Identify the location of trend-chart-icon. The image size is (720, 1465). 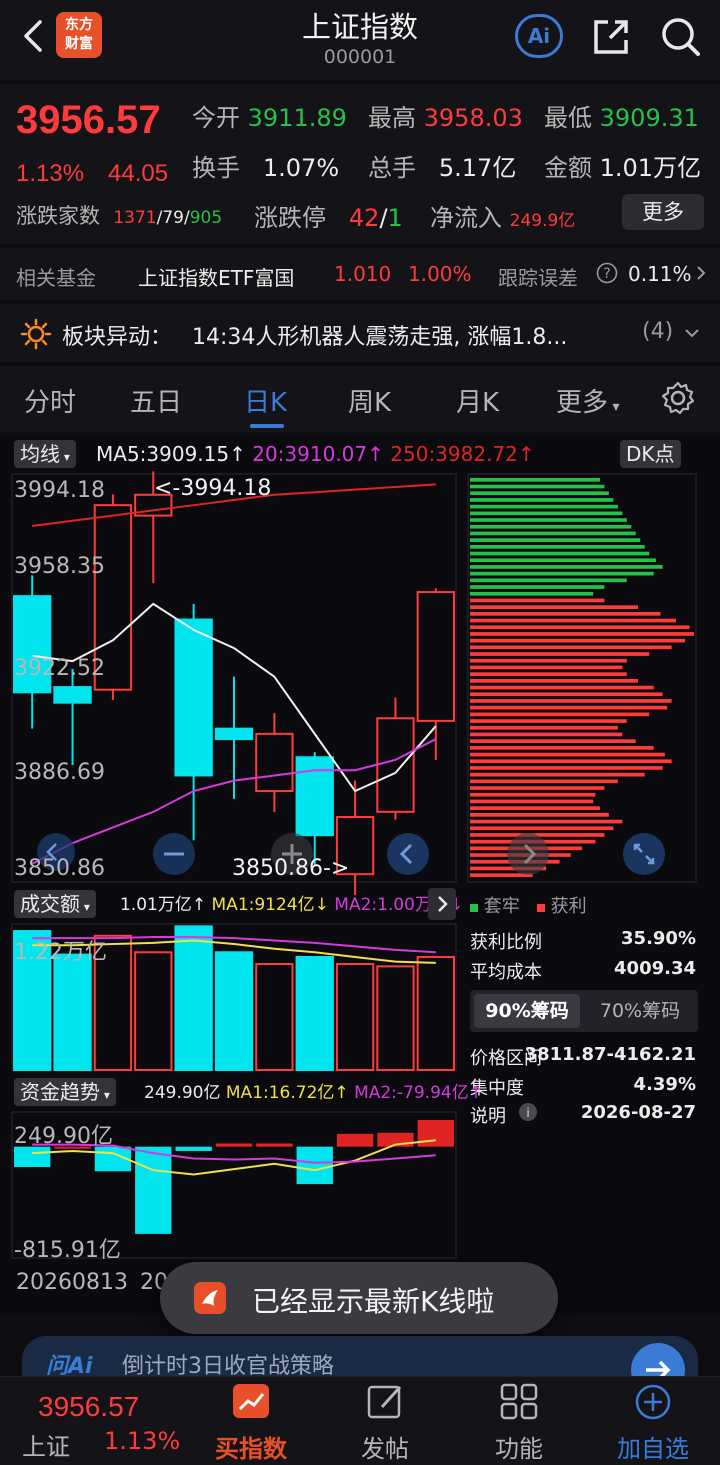
(251, 1401).